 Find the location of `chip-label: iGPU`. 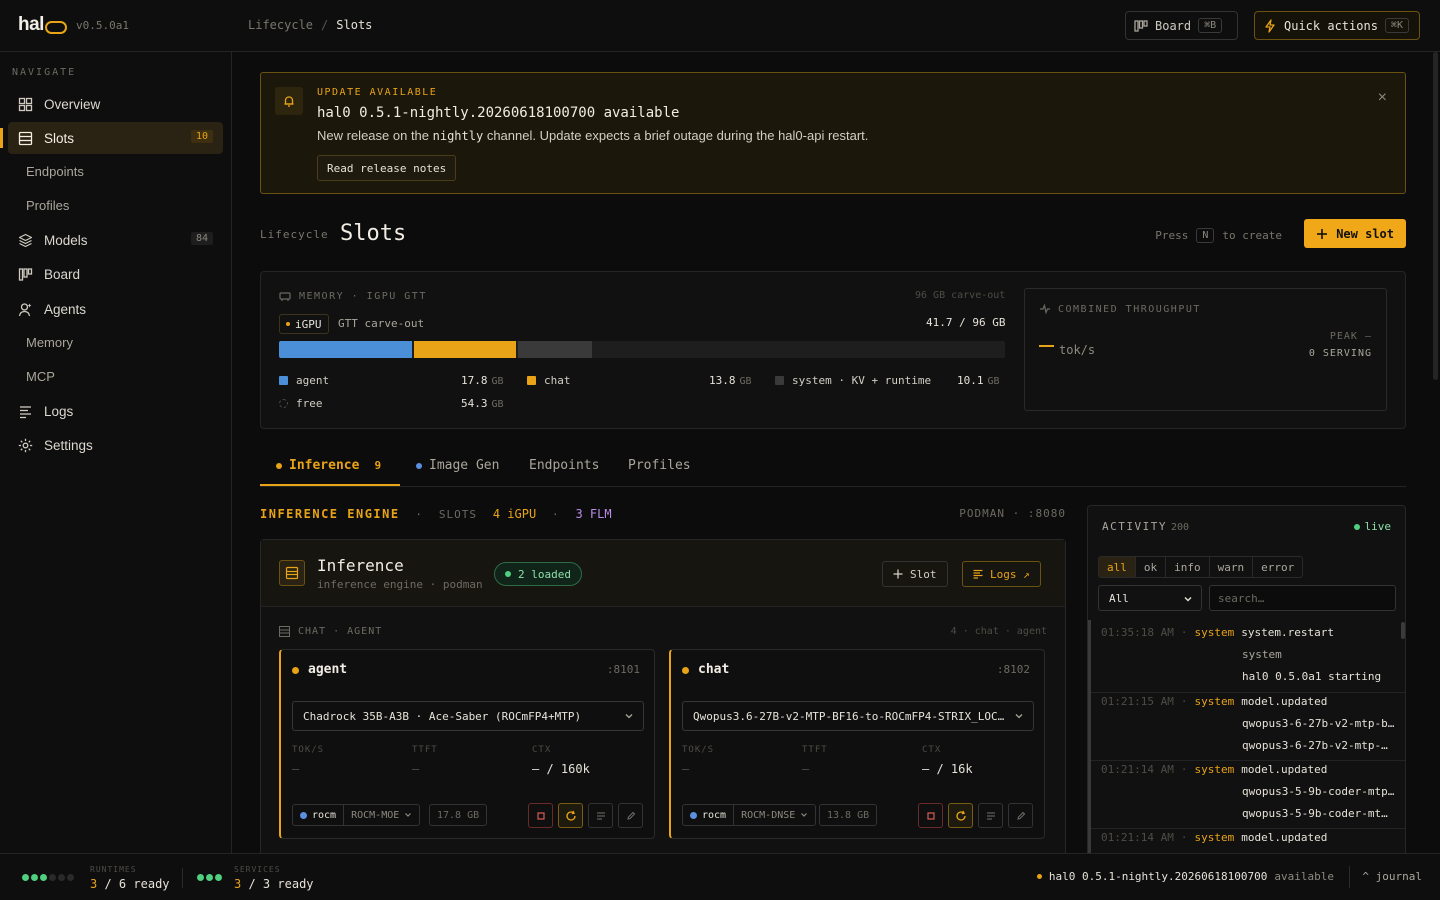

chip-label: iGPU is located at coordinates (308, 324).